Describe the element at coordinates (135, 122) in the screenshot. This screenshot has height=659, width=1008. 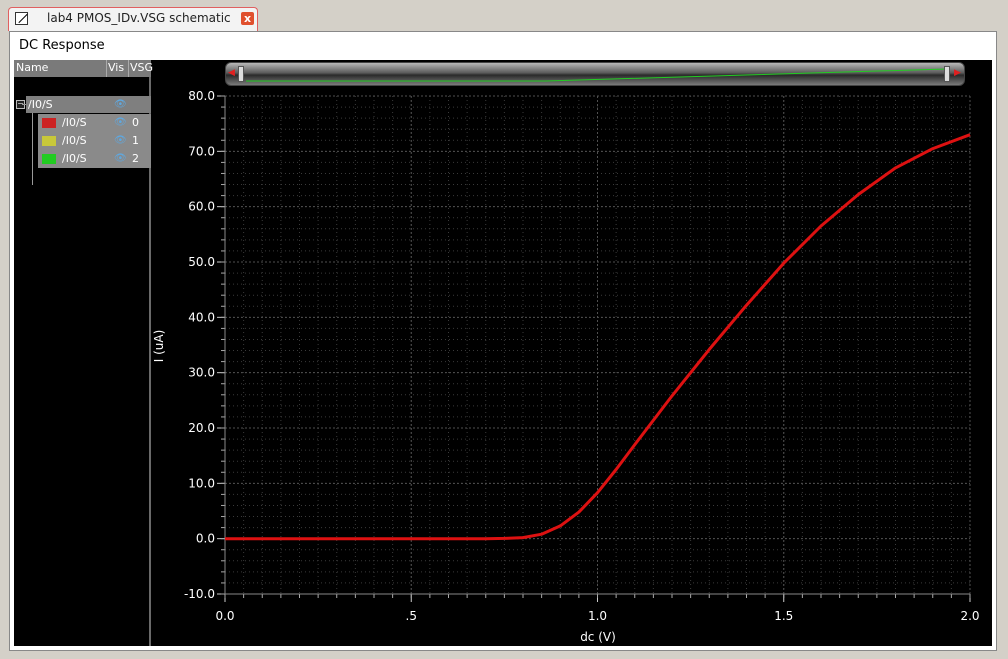
I see `trace-vsg: 0` at that location.